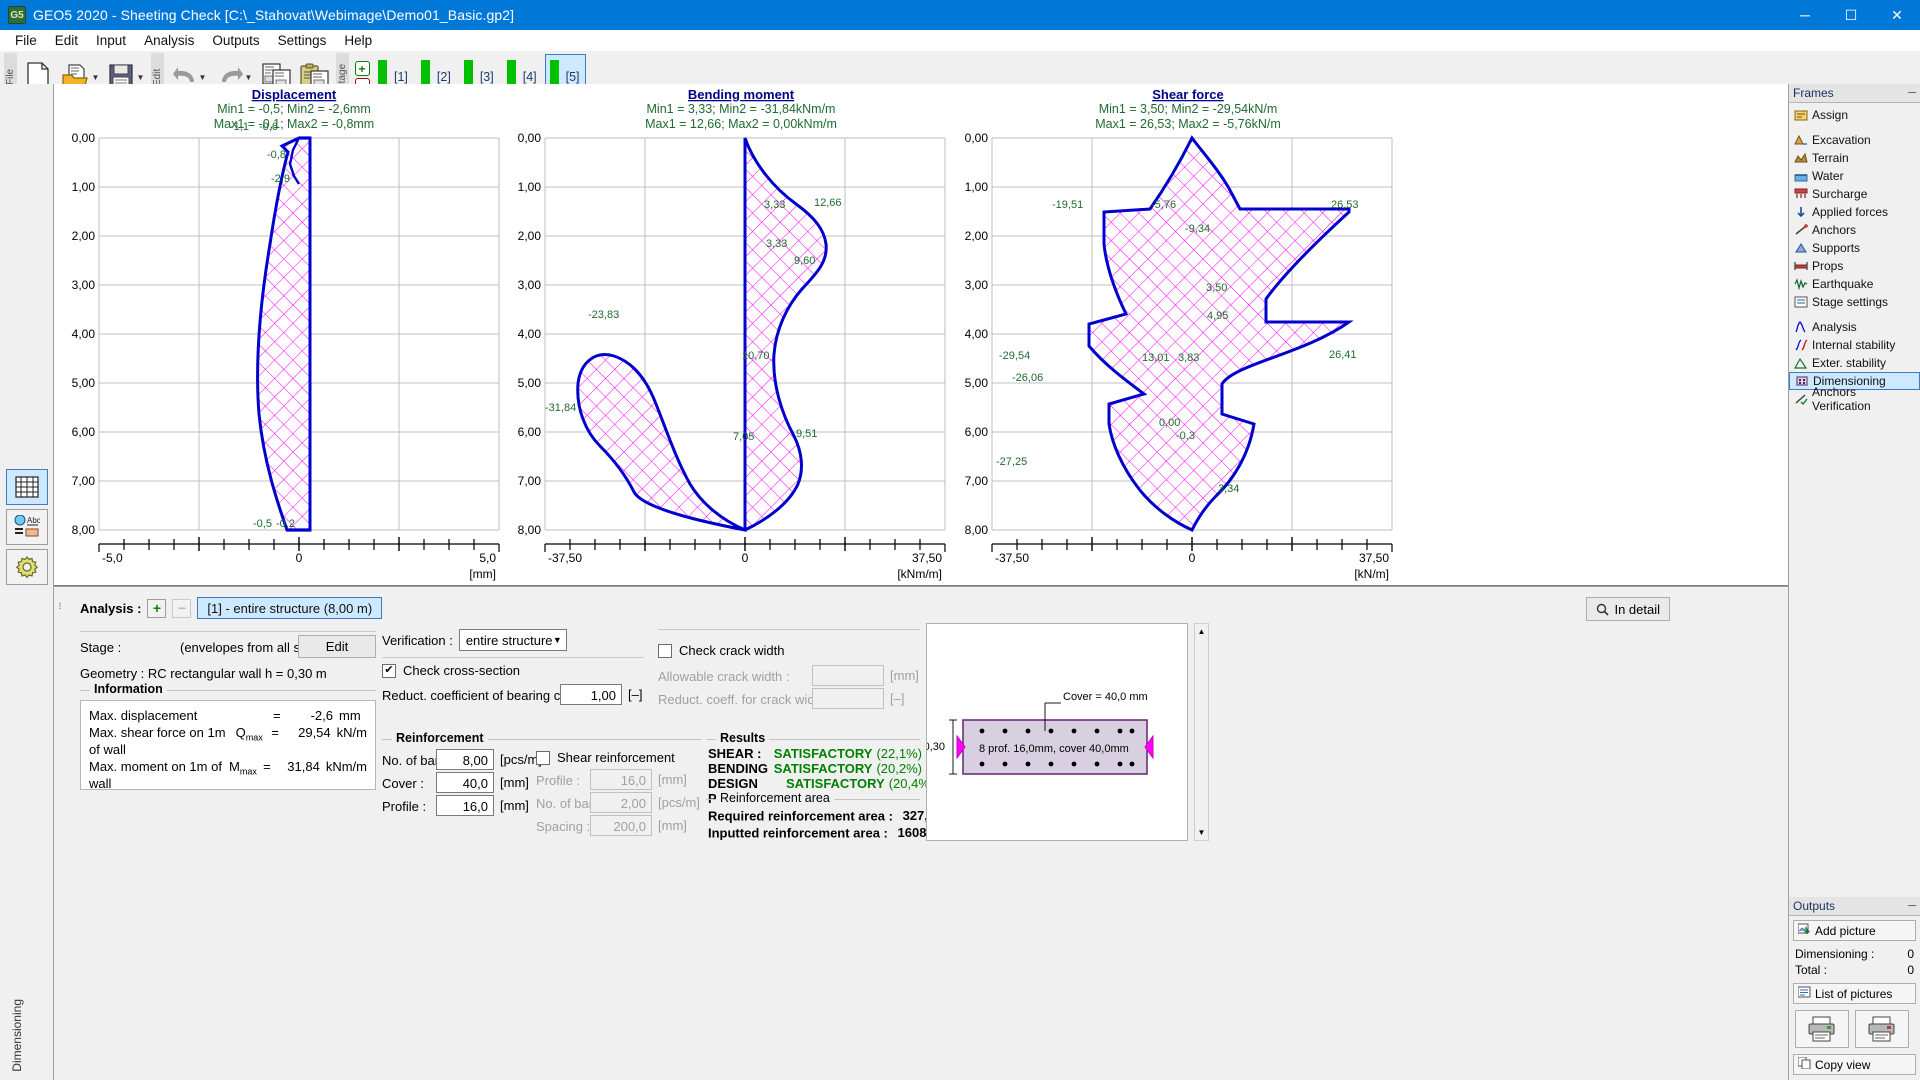 The width and height of the screenshot is (1920, 1080). I want to click on add-picture-button: Add picture, so click(1854, 930).